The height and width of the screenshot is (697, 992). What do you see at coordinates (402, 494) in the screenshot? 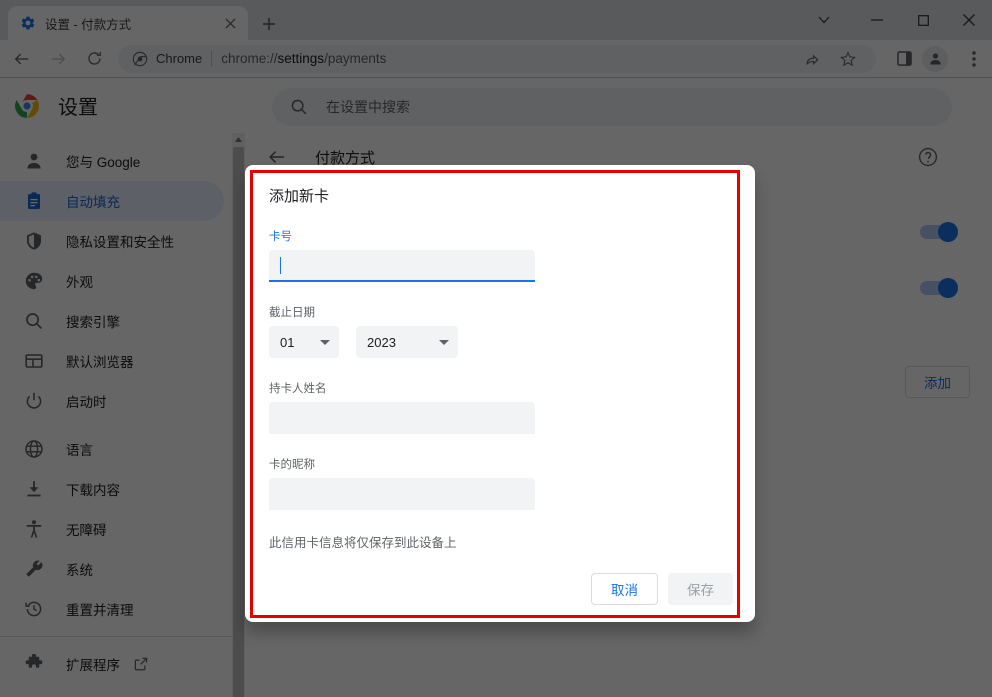
I see `nickname-input` at bounding box center [402, 494].